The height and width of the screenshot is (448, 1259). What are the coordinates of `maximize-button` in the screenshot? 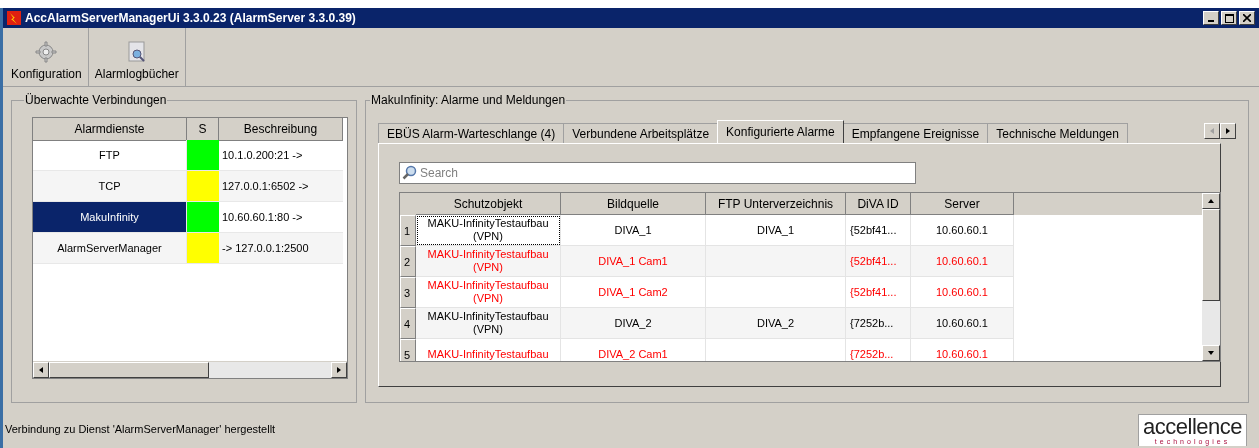 It's located at (1229, 18).